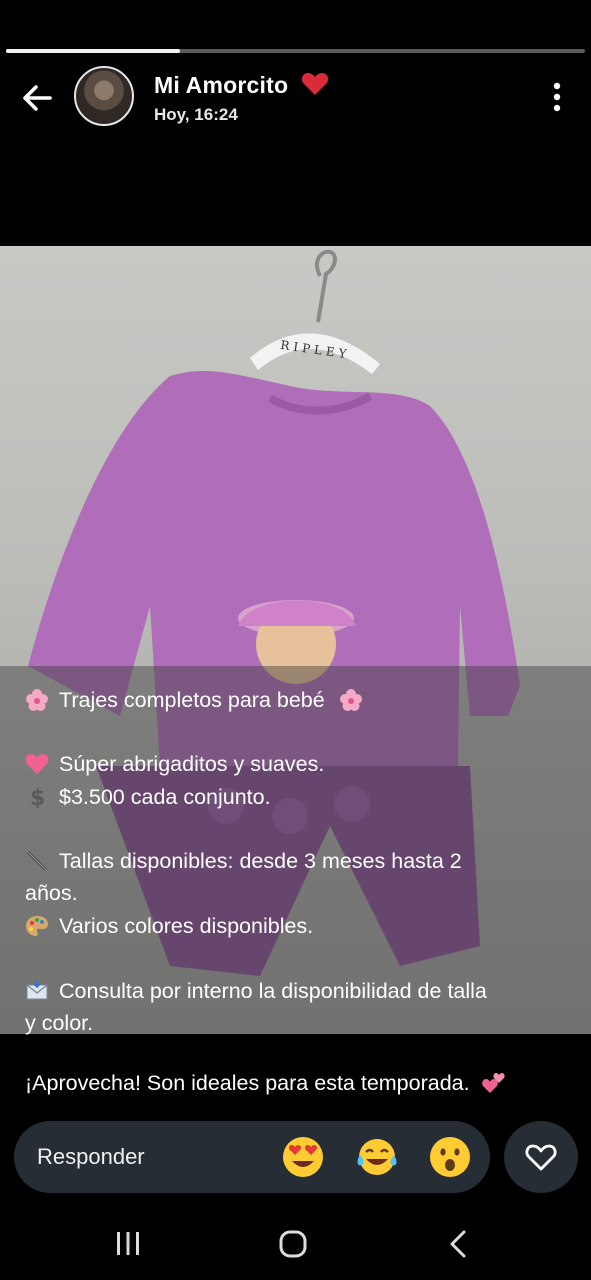 Image resolution: width=591 pixels, height=1280 pixels. What do you see at coordinates (377, 1157) in the screenshot?
I see `tears-of-joy-emoji` at bounding box center [377, 1157].